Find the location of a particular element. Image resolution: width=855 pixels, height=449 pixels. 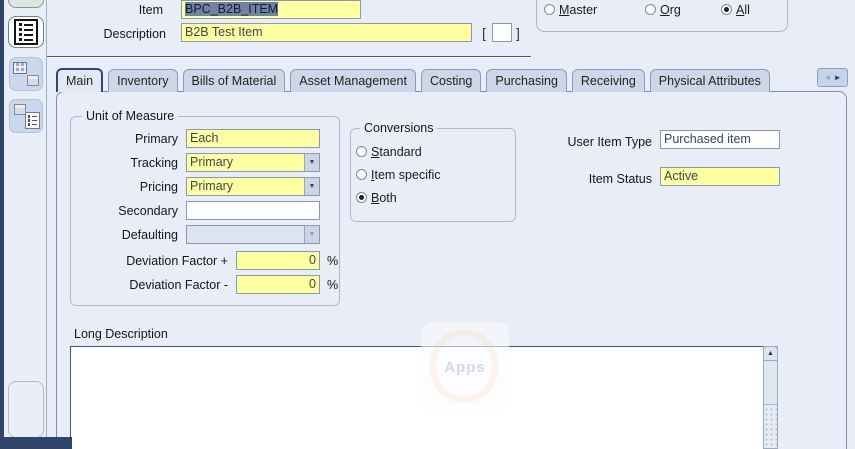

deviation-factor-minus-input: 0 is located at coordinates (278, 284).